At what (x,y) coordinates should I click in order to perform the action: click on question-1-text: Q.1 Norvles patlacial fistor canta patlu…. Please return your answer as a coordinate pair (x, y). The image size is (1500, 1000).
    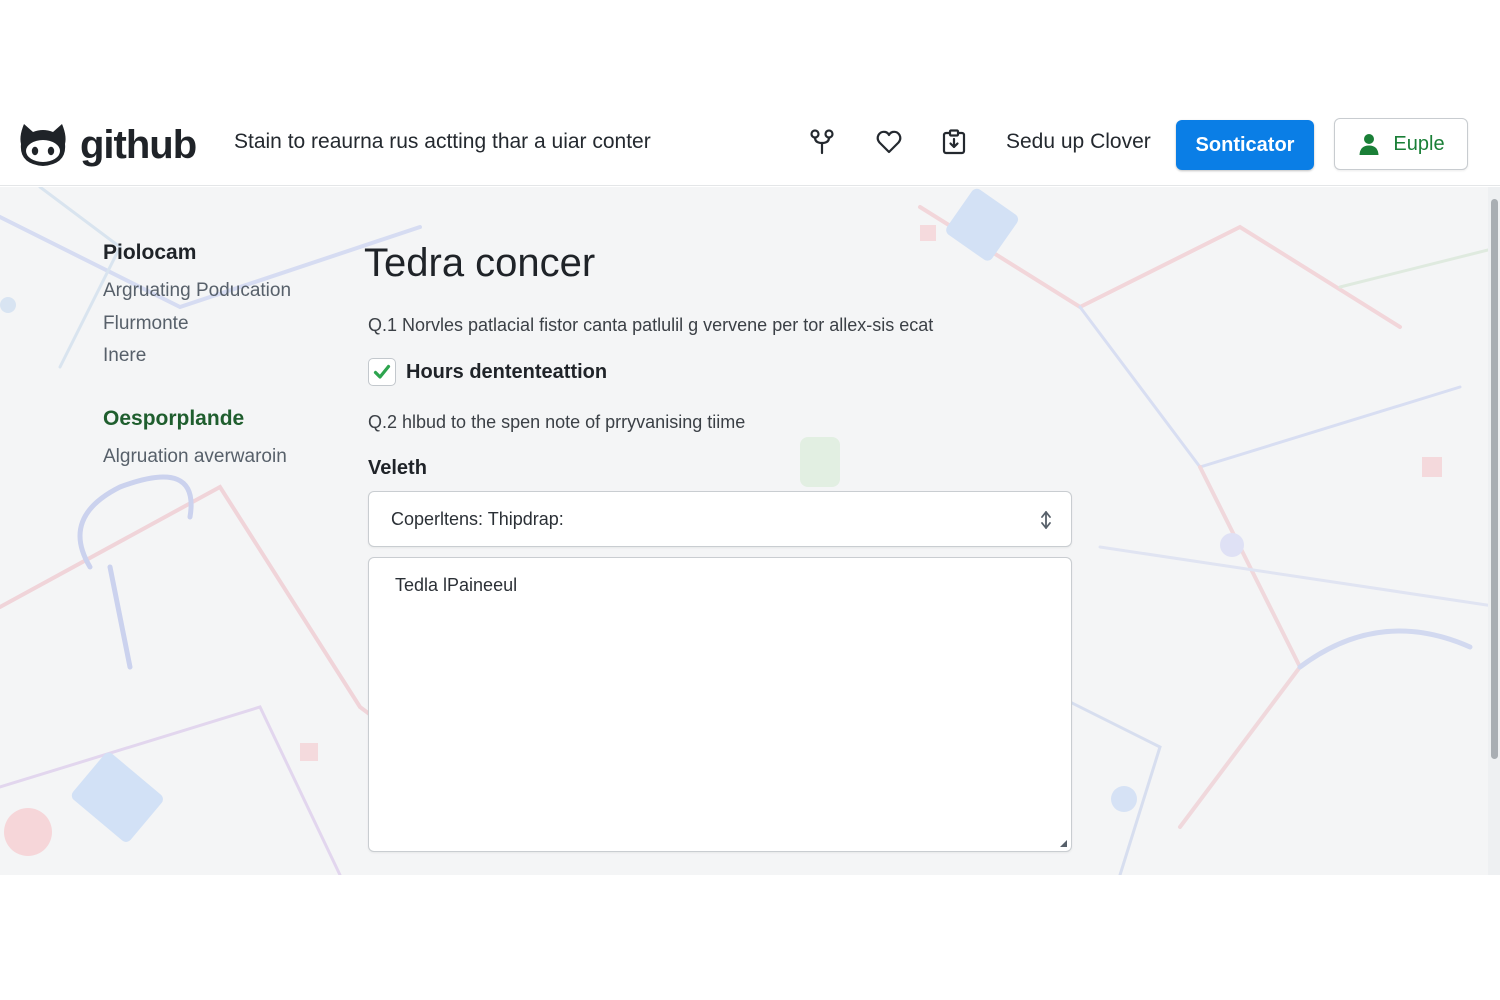
    Looking at the image, I should click on (651, 325).